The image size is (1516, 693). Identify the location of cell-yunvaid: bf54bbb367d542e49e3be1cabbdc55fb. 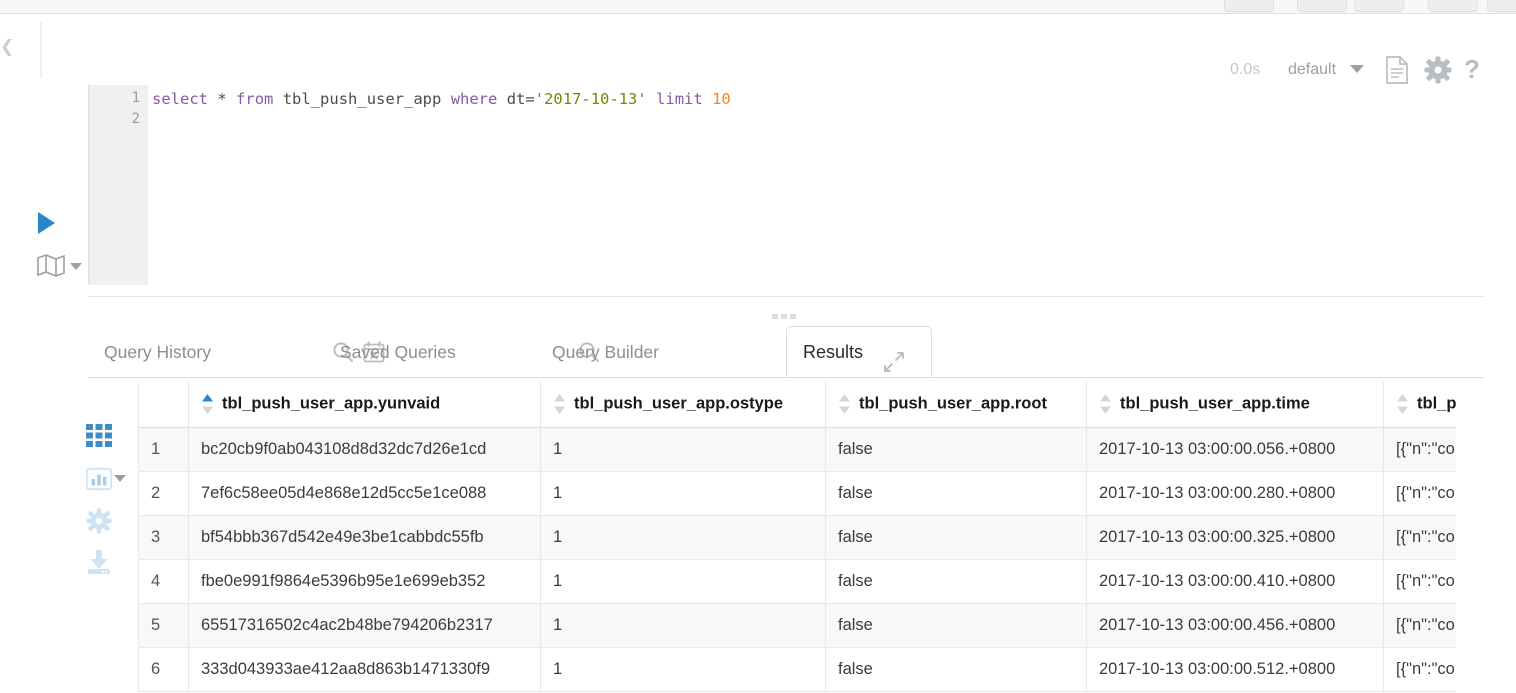
(364, 537).